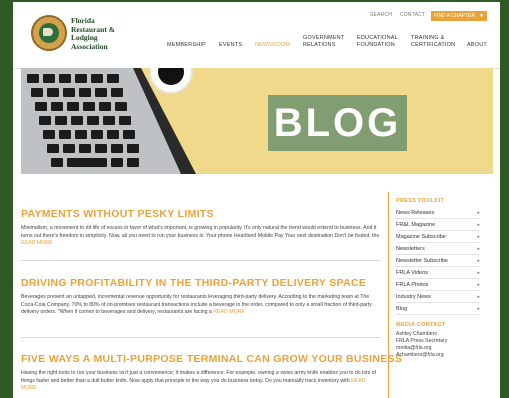 This screenshot has height=398, width=509. What do you see at coordinates (421, 237) in the screenshot?
I see `sidebar-item-label: Magazine Subscribe` at bounding box center [421, 237].